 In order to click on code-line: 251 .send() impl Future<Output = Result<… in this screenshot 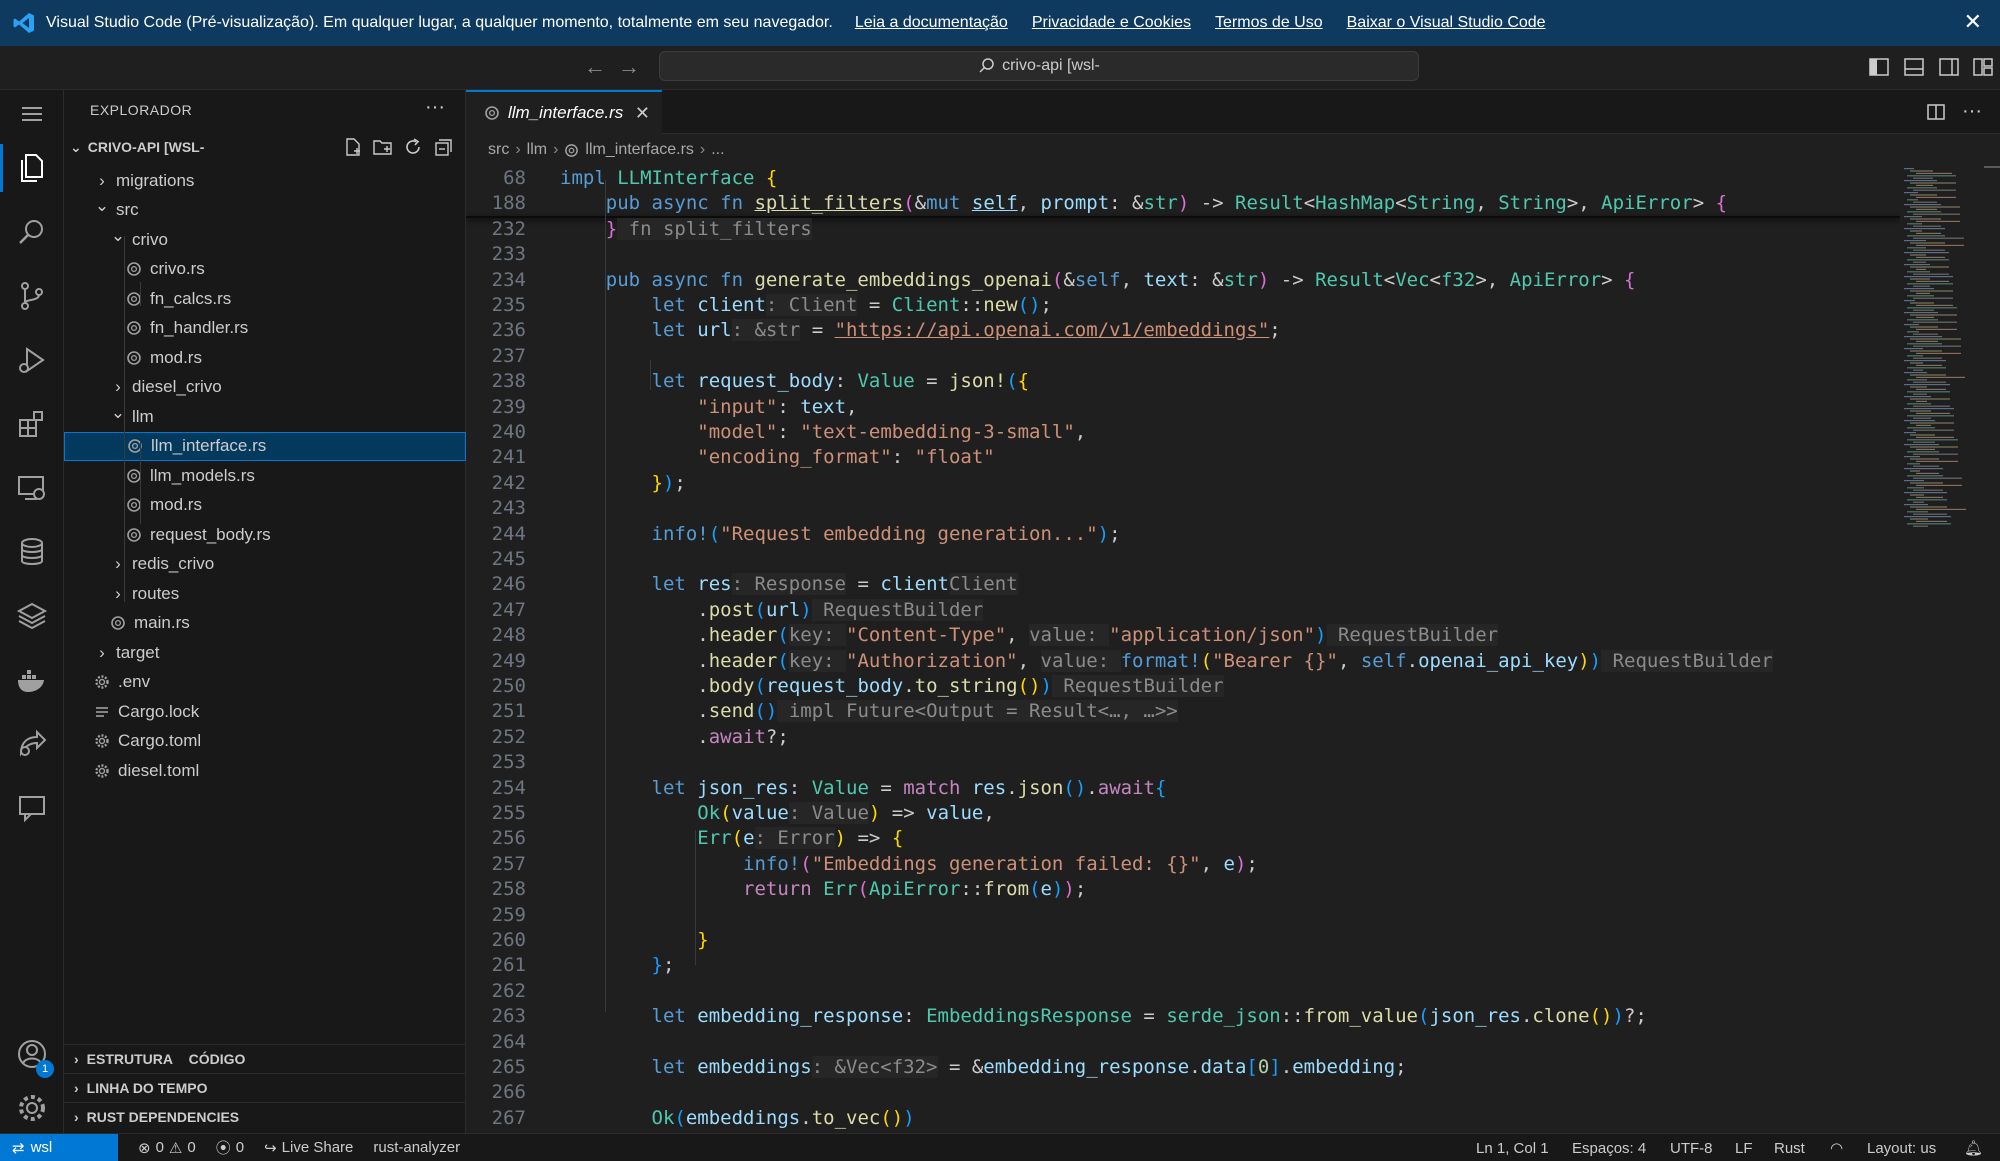, I will do `click(1183, 711)`.